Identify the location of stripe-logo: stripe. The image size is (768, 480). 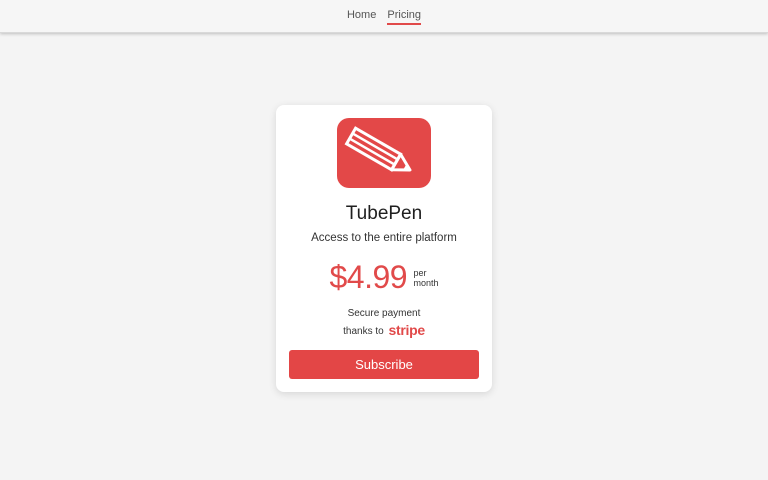
(407, 330).